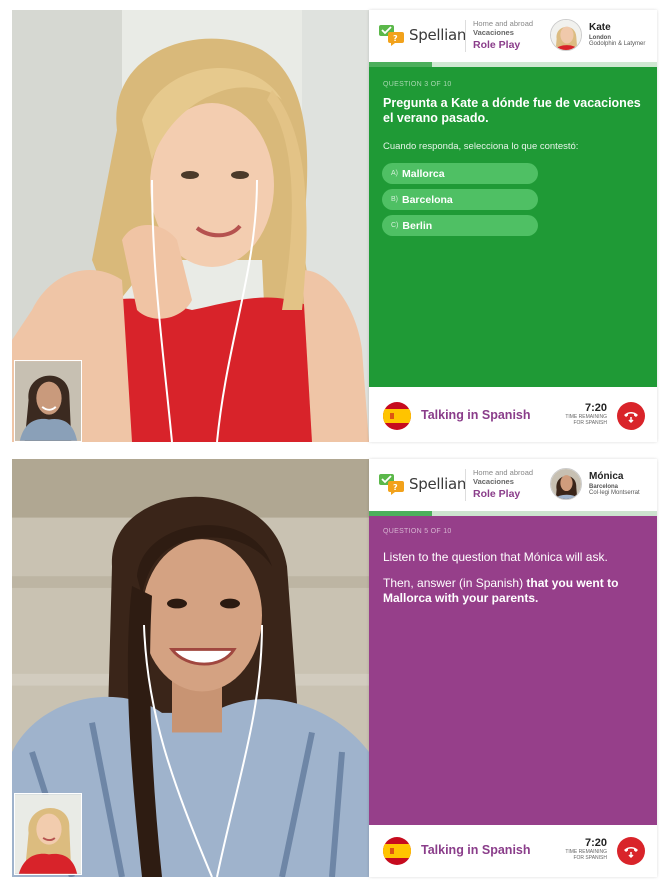 The width and height of the screenshot is (667, 881). Describe the element at coordinates (614, 483) in the screenshot. I see `tutor-info: Mónica Barcelona Col·legi Montserrat` at that location.